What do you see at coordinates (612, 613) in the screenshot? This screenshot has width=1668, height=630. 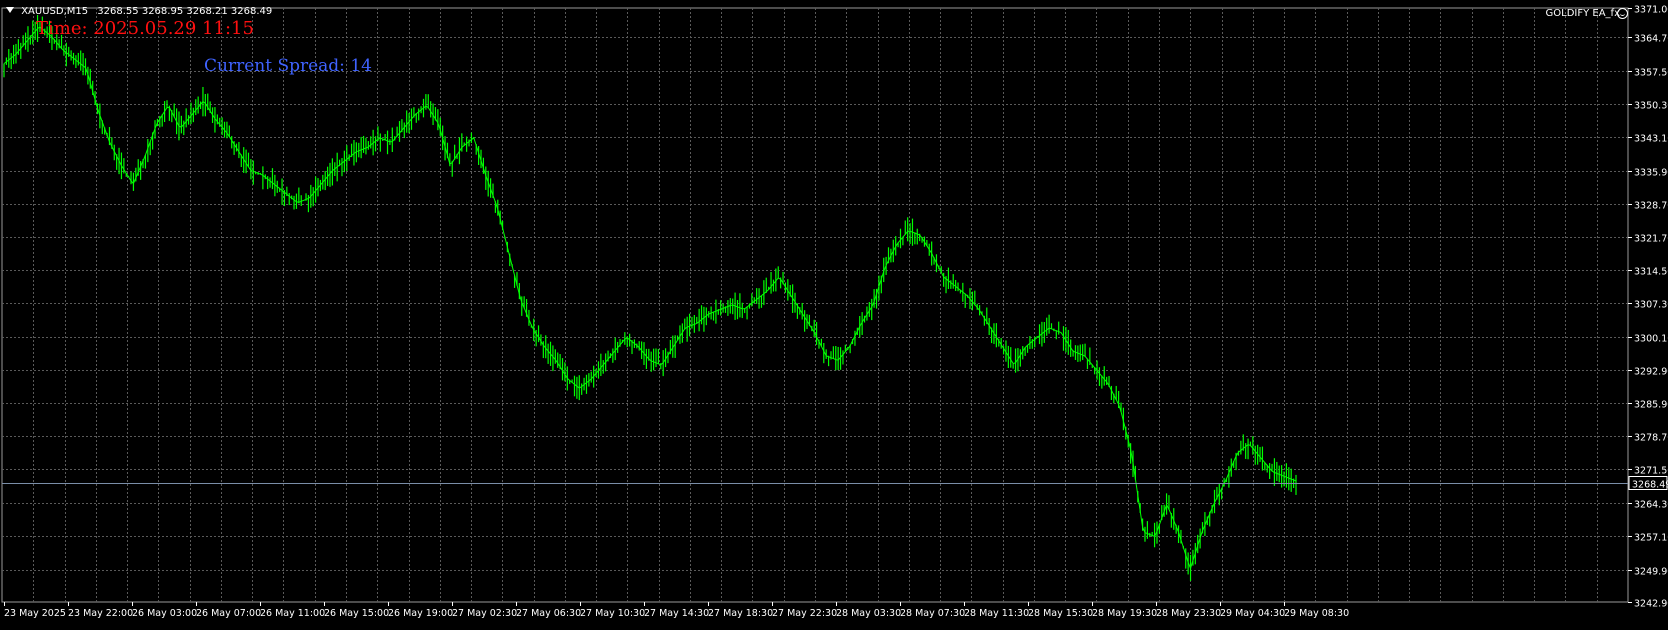 I see `x-tick-label: 27 May 10:30` at bounding box center [612, 613].